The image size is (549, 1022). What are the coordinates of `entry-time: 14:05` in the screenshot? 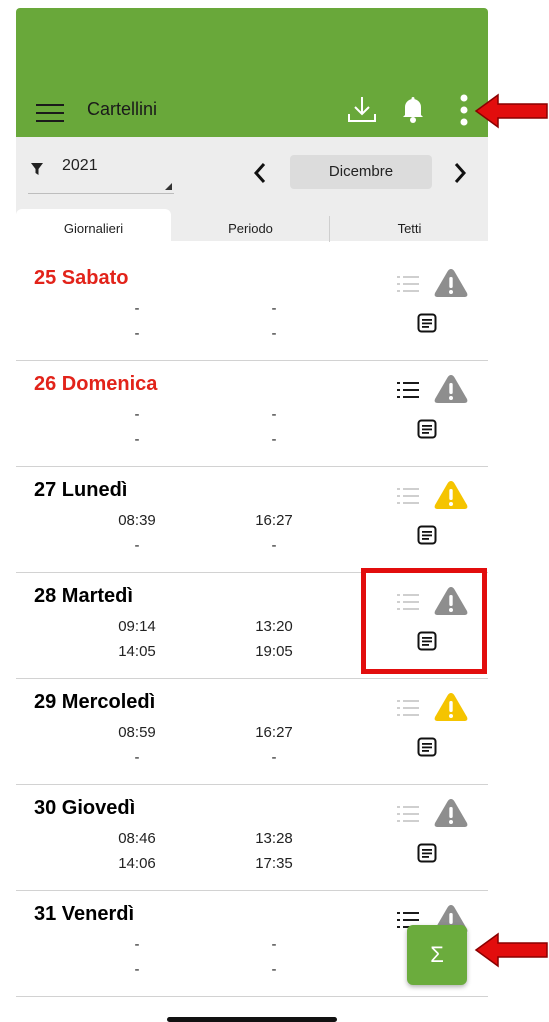 It's located at (137, 651).